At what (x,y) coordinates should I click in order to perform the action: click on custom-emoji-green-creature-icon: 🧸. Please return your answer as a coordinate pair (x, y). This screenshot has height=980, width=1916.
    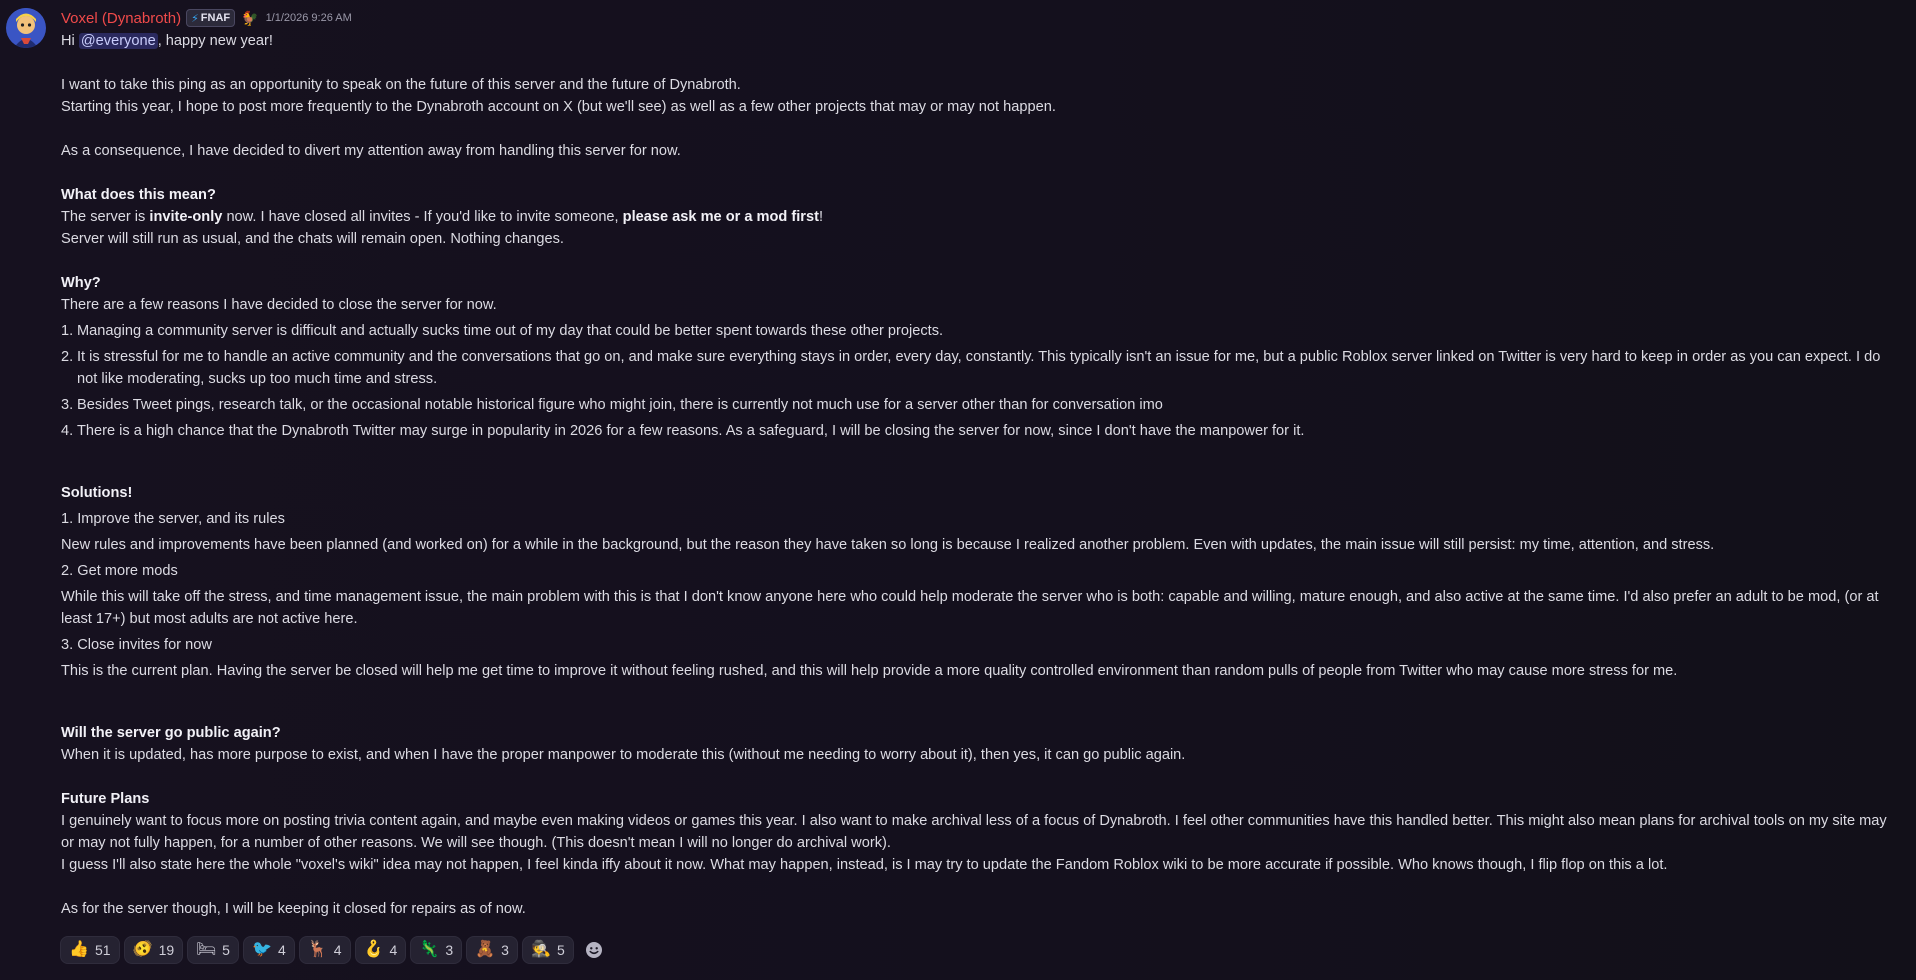
    Looking at the image, I should click on (485, 949).